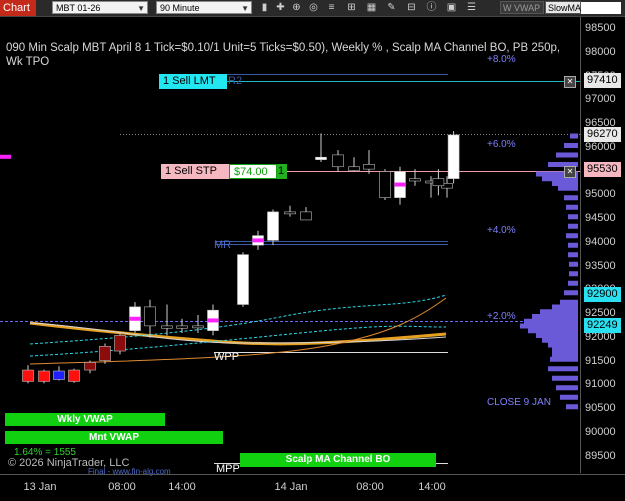 This screenshot has width=625, height=501. Describe the element at coordinates (431, 7) in the screenshot. I see `info-icon: ⓘ` at that location.